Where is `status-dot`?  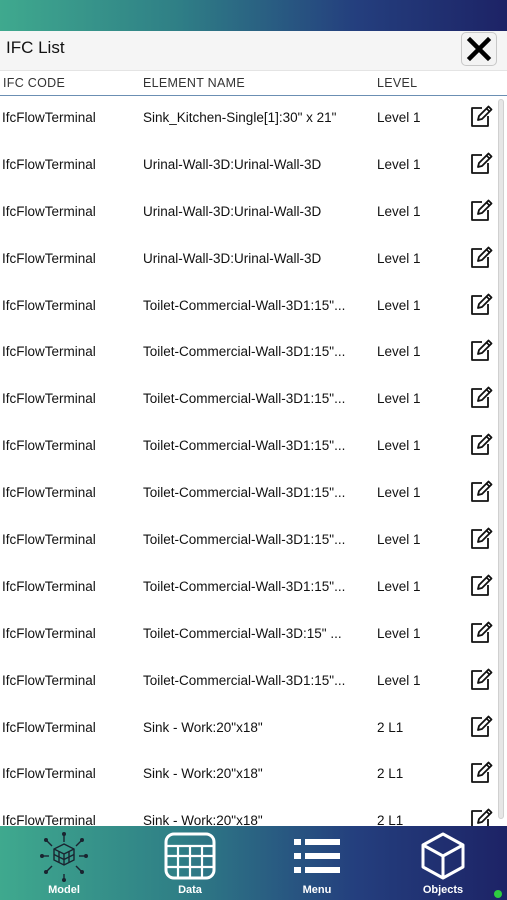 status-dot is located at coordinates (498, 894).